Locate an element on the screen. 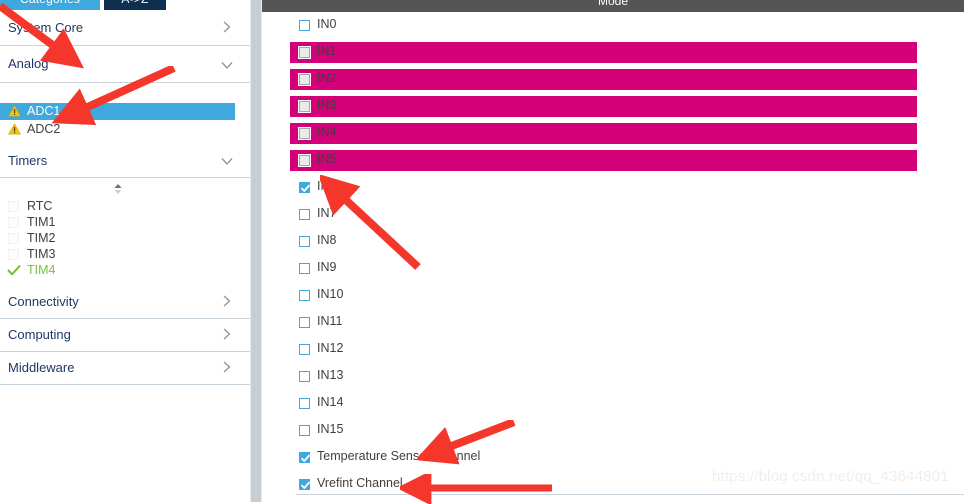 The width and height of the screenshot is (964, 504). tab-categories: Categories is located at coordinates (50, 5).